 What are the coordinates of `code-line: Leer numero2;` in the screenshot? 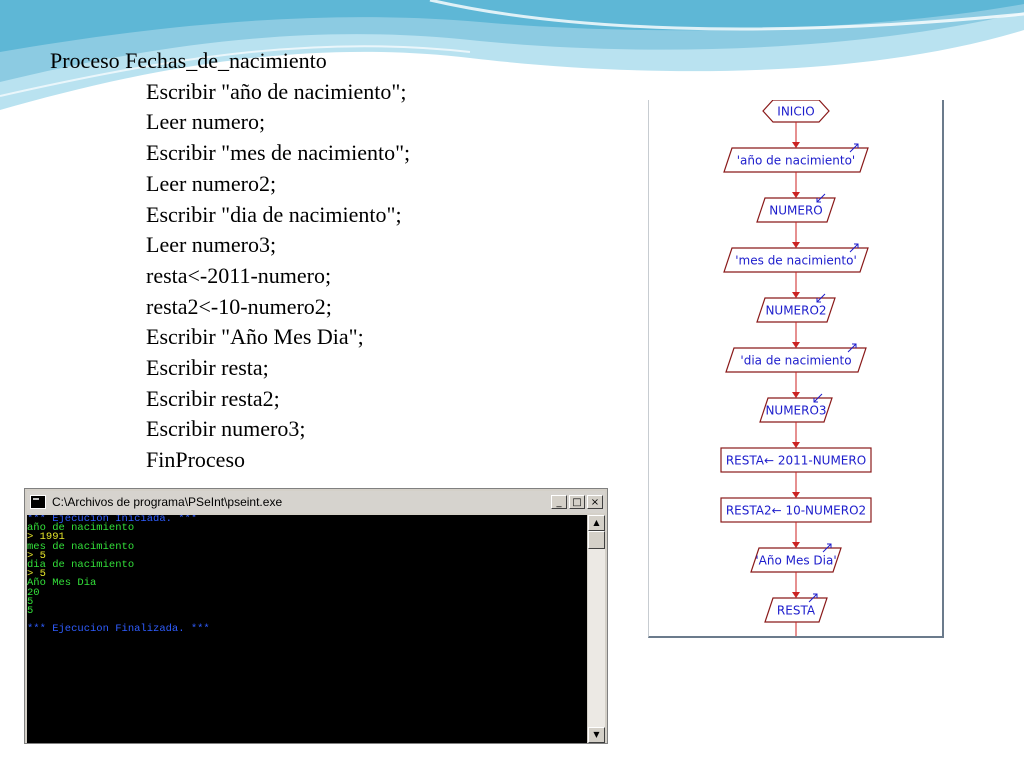 It's located at (211, 183).